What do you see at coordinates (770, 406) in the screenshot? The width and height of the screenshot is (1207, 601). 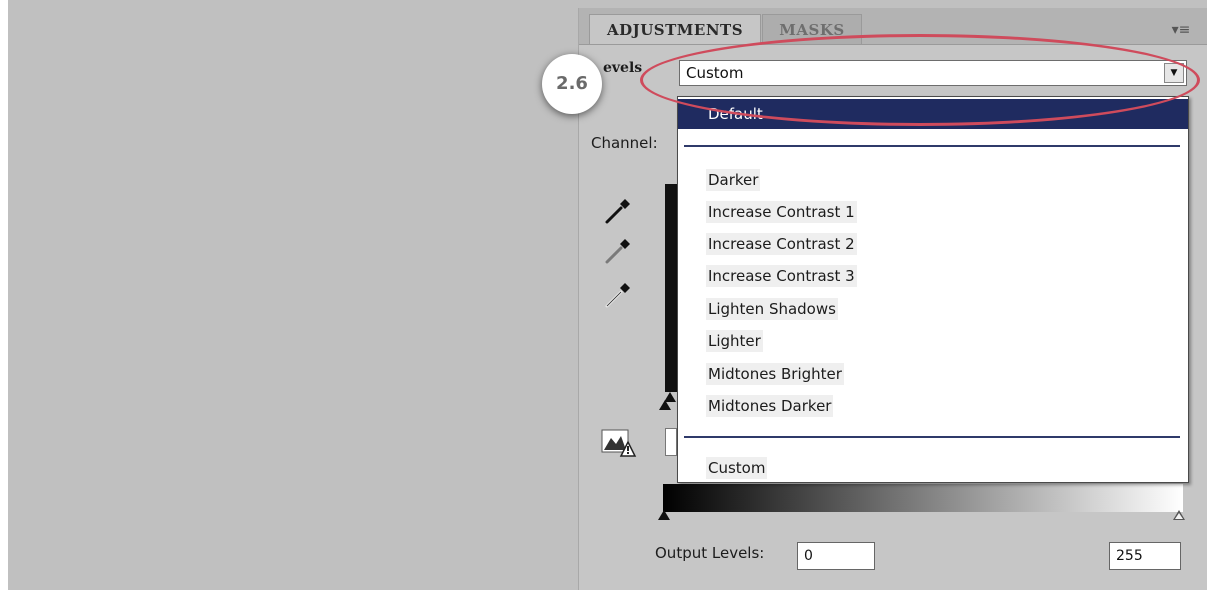 I see `dropdown-item-label: Midtones Darker` at bounding box center [770, 406].